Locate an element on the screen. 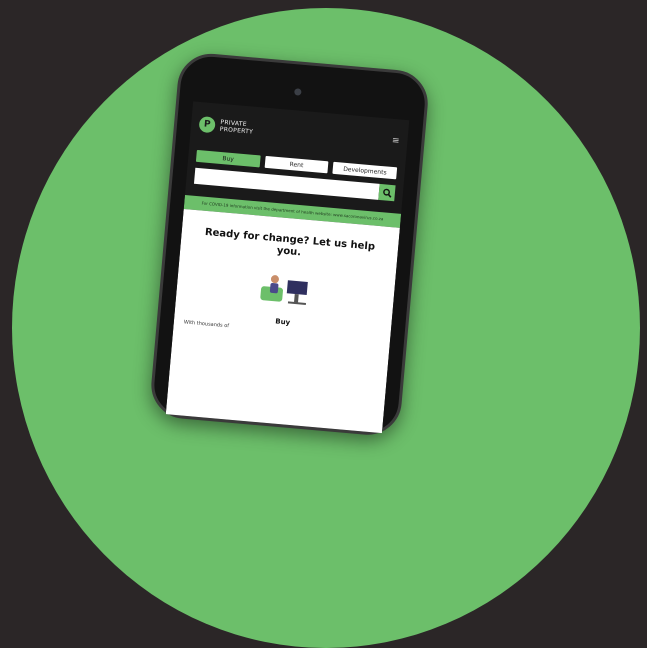 This screenshot has height=648, width=647. search-button is located at coordinates (387, 192).